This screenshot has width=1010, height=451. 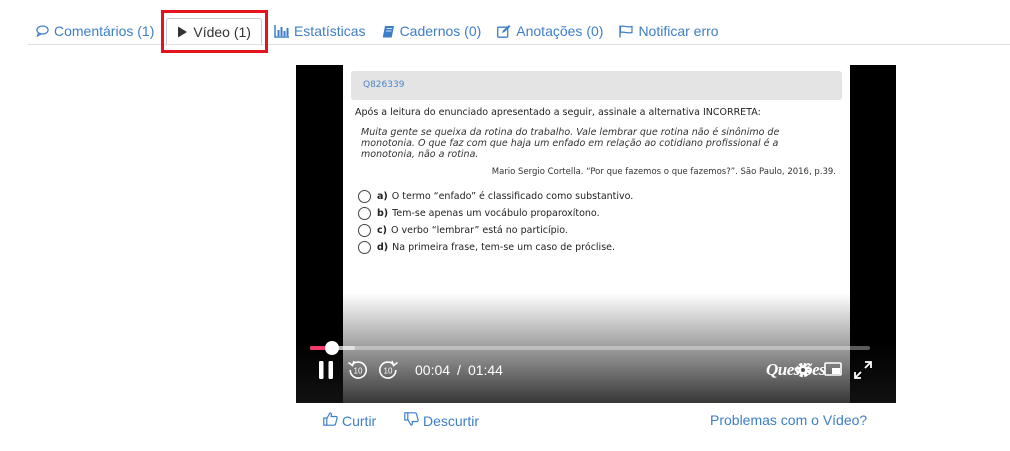 What do you see at coordinates (504, 31) in the screenshot?
I see `edit-icon` at bounding box center [504, 31].